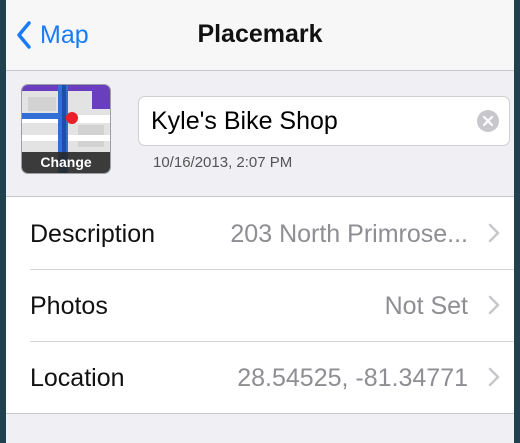 Image resolution: width=520 pixels, height=443 pixels. Describe the element at coordinates (488, 121) in the screenshot. I see `clear-x-icon` at that location.